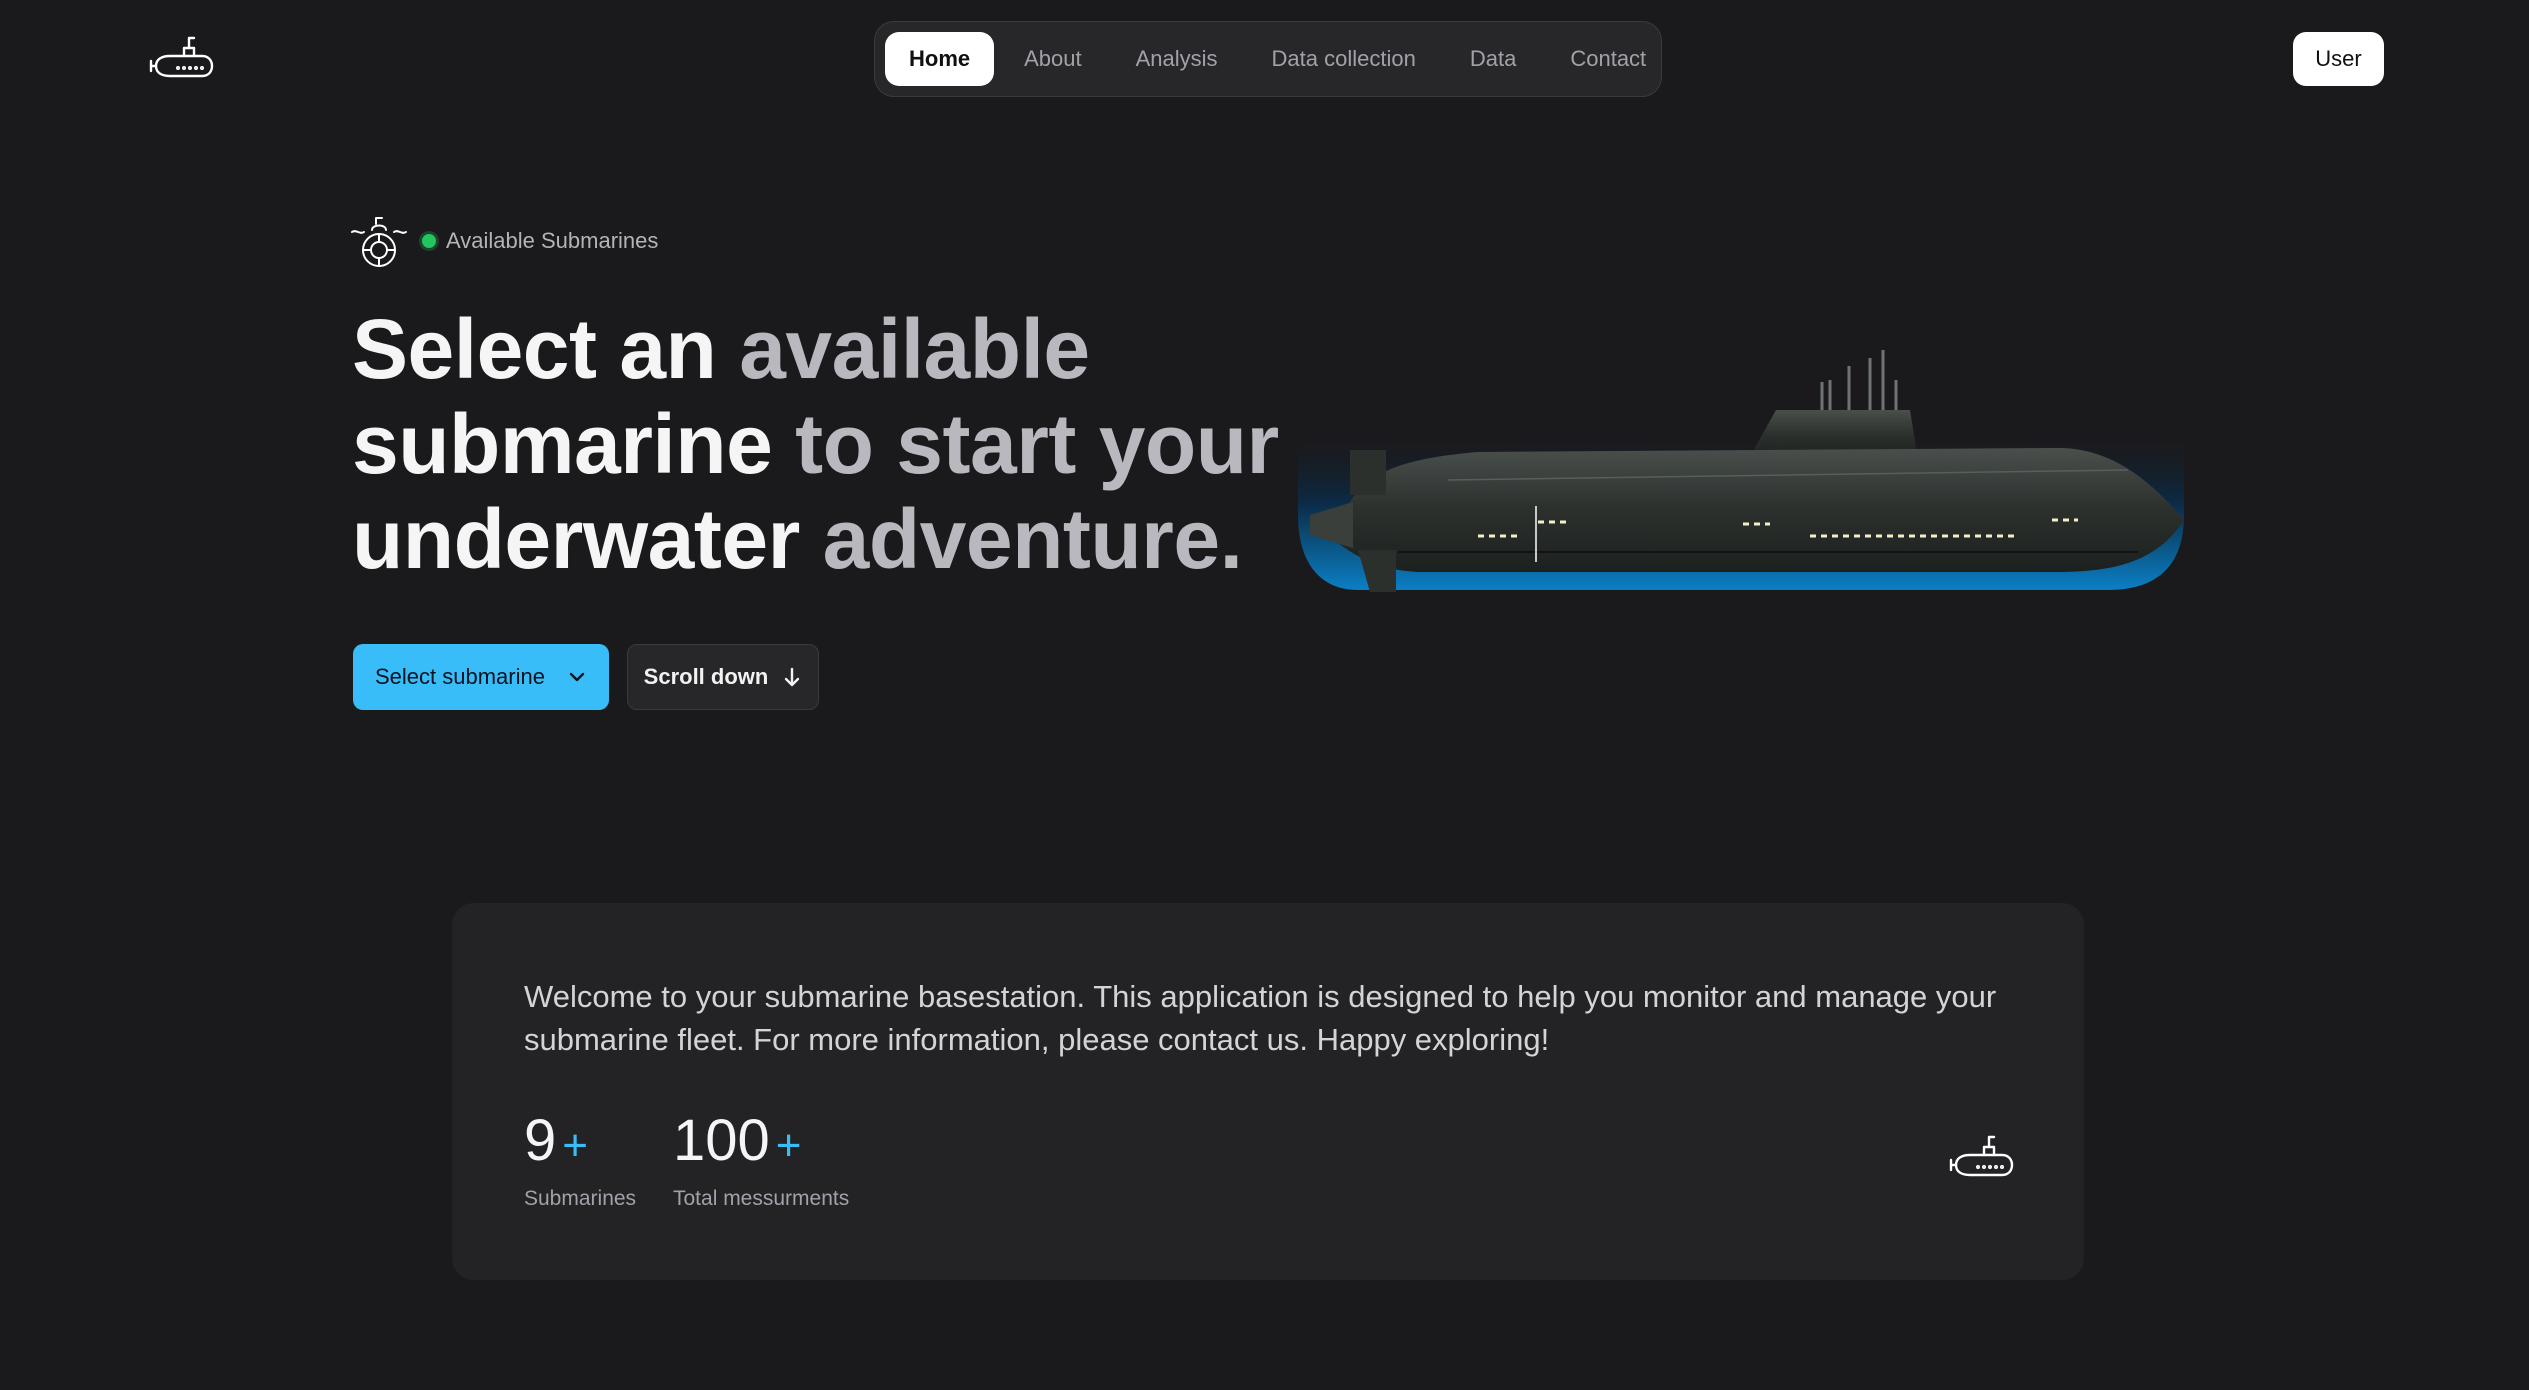  I want to click on stat-value: 100 +, so click(761, 1143).